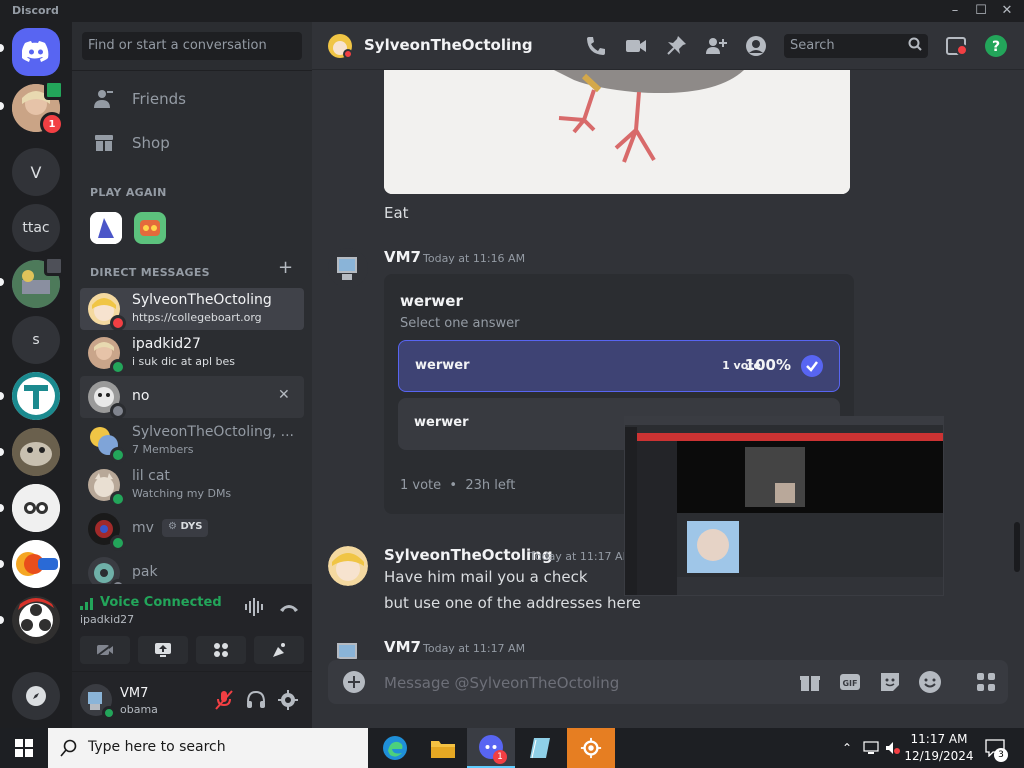  What do you see at coordinates (2, 564) in the screenshot?
I see `server-pill` at bounding box center [2, 564].